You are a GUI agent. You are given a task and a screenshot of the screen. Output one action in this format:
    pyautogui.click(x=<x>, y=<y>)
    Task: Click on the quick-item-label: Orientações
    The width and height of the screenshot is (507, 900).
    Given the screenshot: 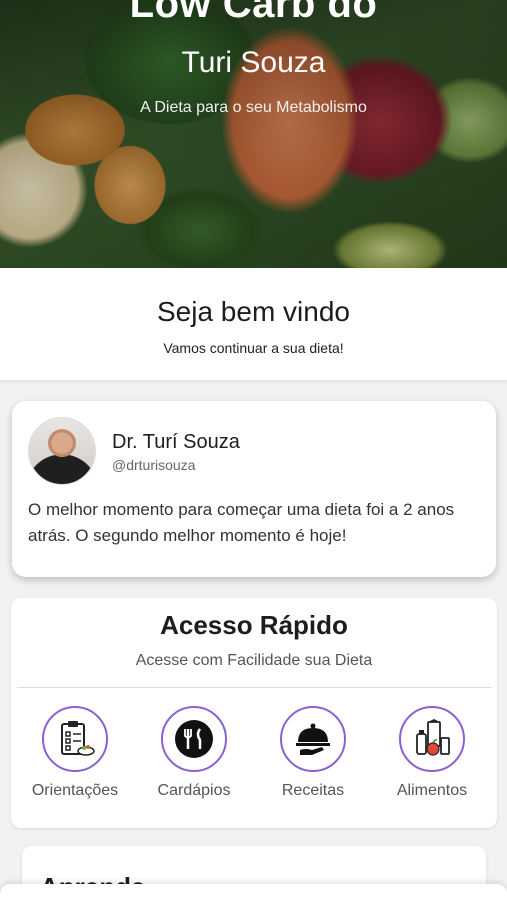 What is the action you would take?
    pyautogui.click(x=75, y=790)
    